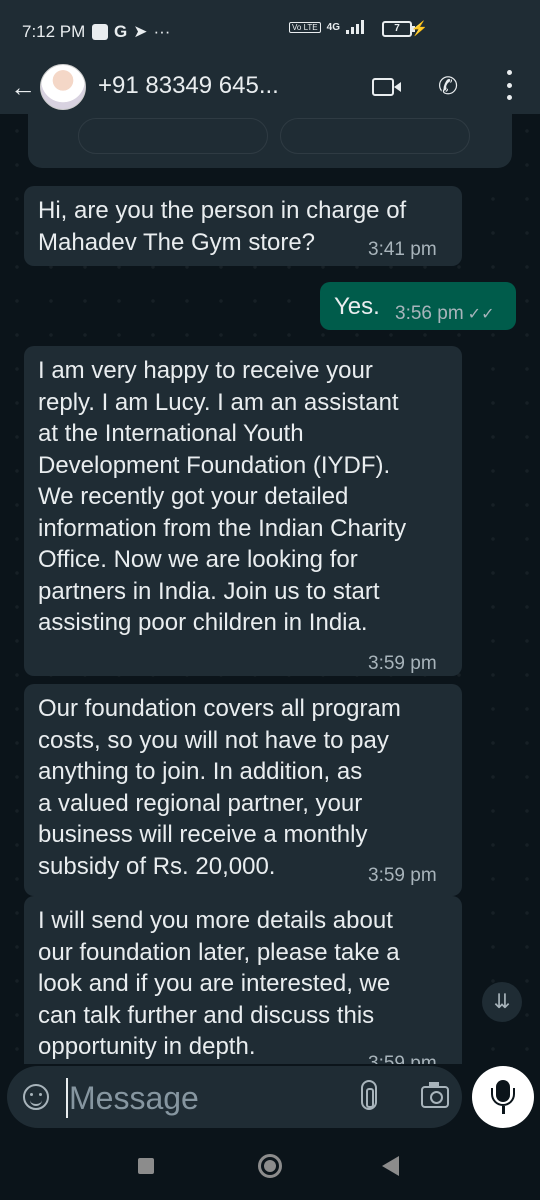  I want to click on paperclip-icon, so click(369, 1095).